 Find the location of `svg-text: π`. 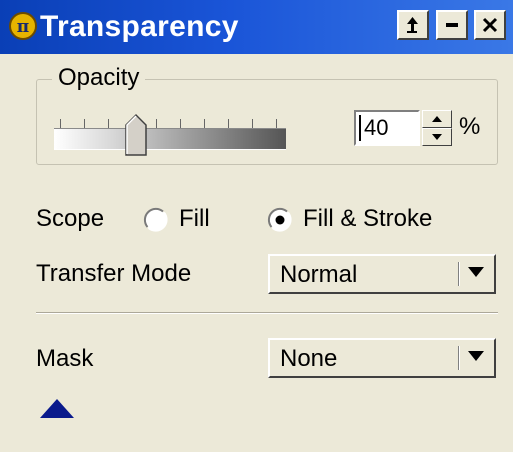

svg-text: π is located at coordinates (23, 27).